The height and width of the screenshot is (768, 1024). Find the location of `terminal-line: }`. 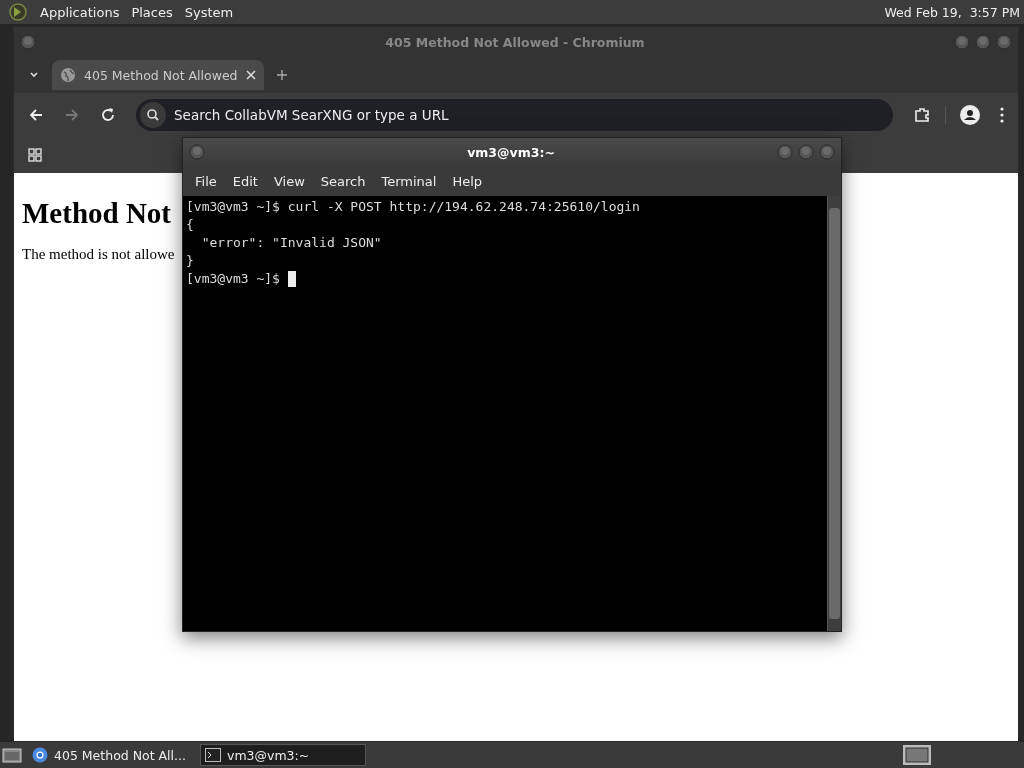

terminal-line: } is located at coordinates (190, 261).